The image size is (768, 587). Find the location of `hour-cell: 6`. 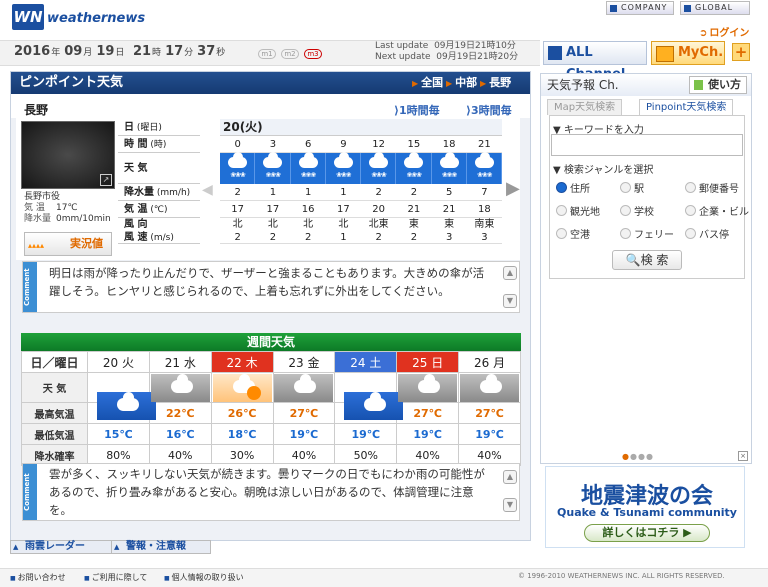

hour-cell: 6 is located at coordinates (308, 144).